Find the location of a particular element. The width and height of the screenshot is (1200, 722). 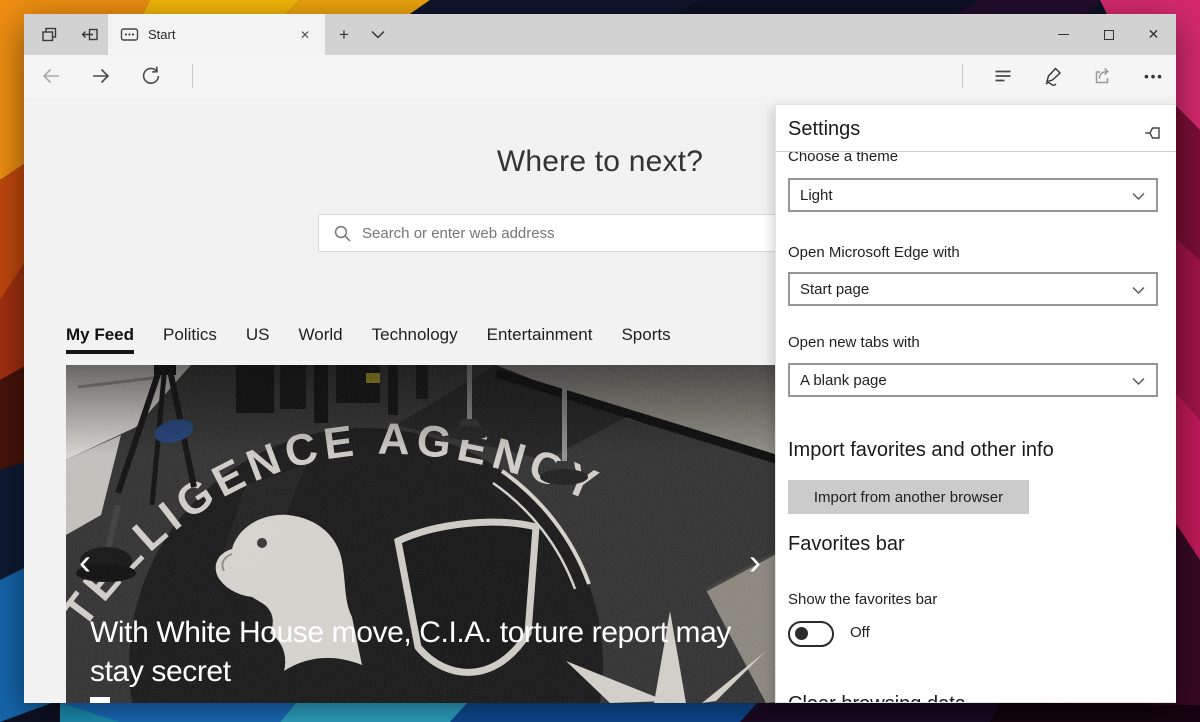

feed-tab-technology: Technology is located at coordinates (415, 335).